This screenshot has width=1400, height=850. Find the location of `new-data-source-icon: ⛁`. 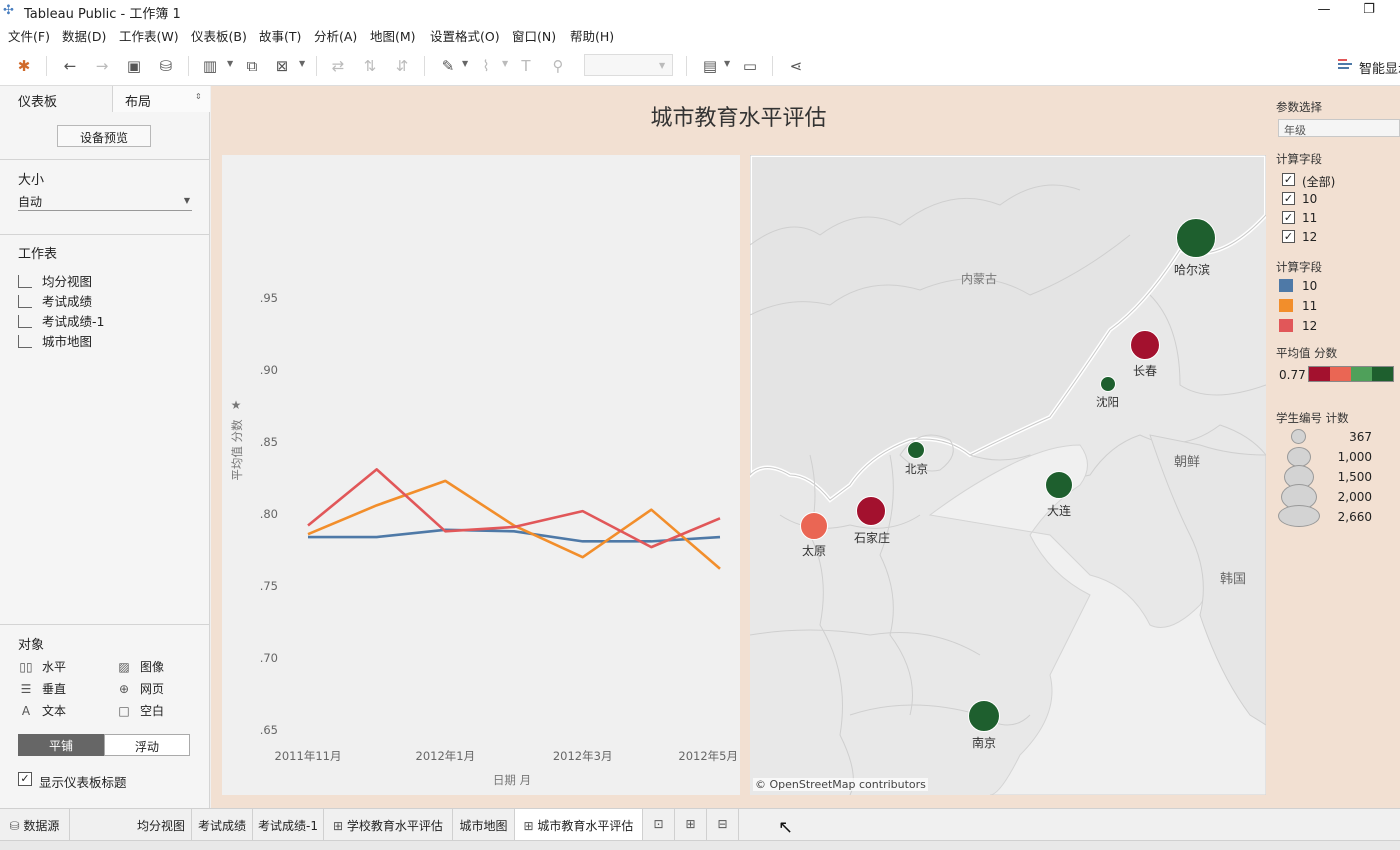

new-data-source-icon: ⛁ is located at coordinates (166, 66).